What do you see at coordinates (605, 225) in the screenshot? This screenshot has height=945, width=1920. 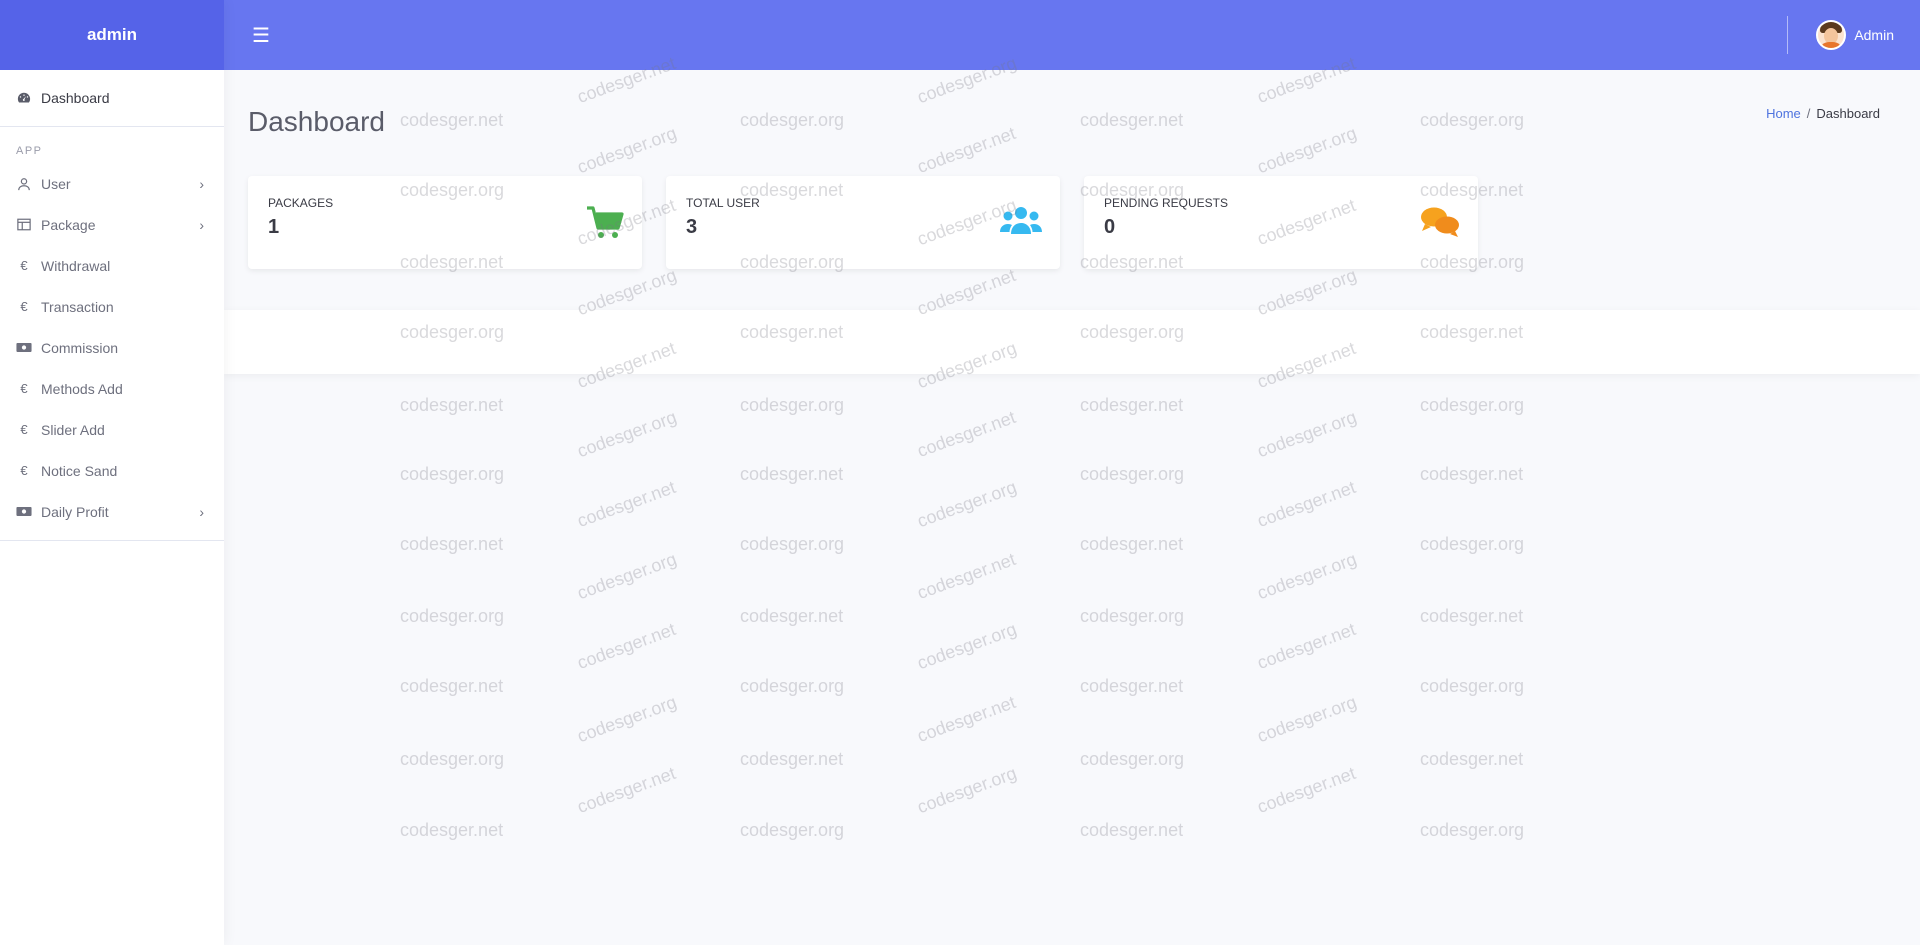 I see `shopping-cart-icon` at bounding box center [605, 225].